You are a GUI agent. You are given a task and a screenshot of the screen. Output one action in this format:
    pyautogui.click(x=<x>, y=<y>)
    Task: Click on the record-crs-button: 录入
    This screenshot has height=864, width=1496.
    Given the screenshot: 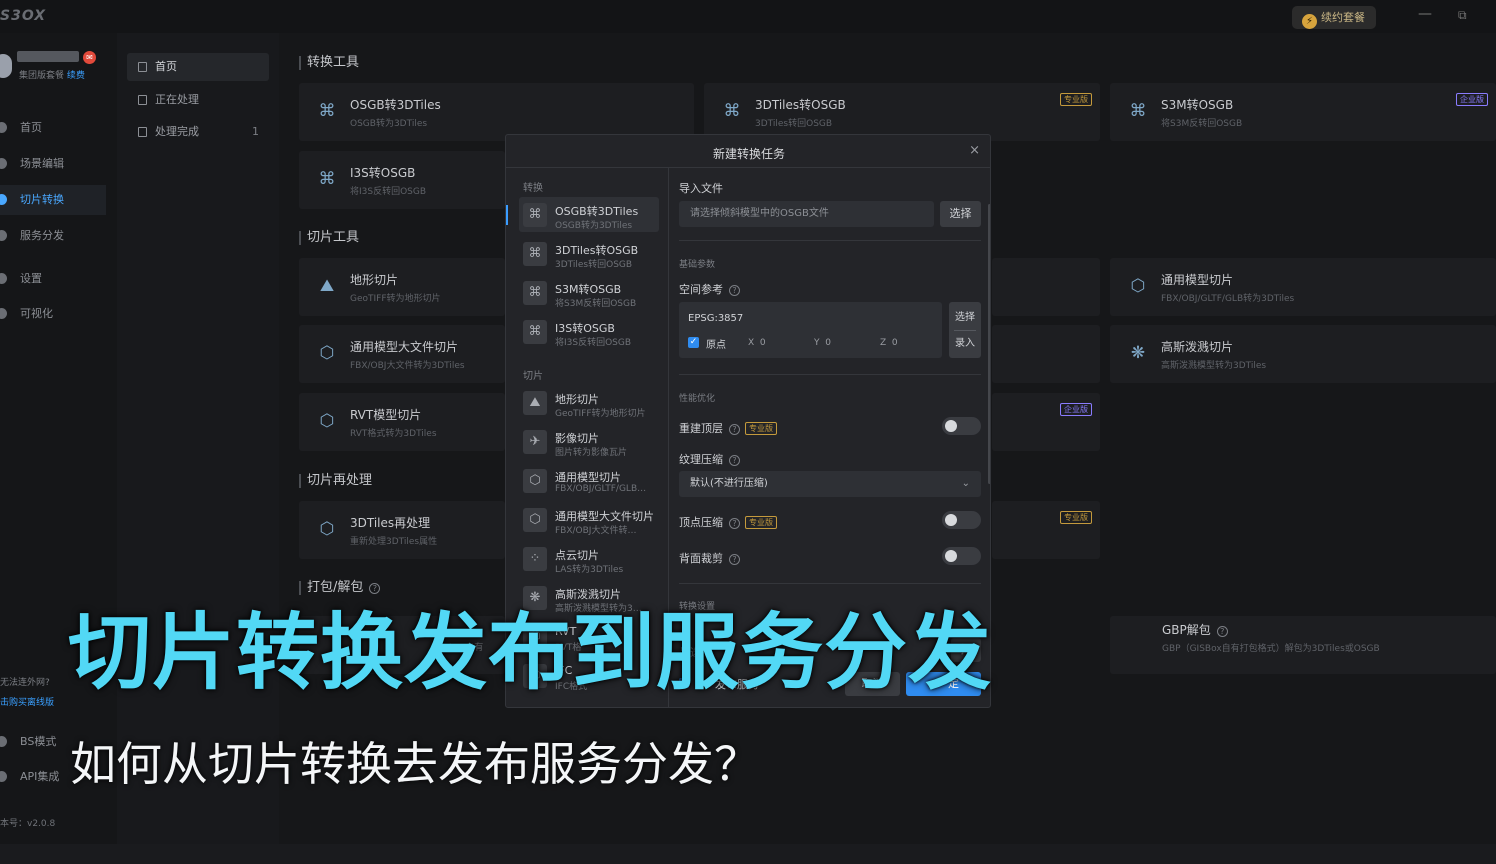 What is the action you would take?
    pyautogui.click(x=965, y=343)
    